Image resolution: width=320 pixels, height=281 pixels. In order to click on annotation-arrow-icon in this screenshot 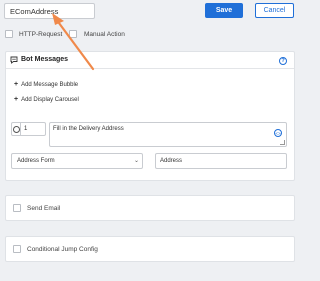, I will do `click(73, 42)`.